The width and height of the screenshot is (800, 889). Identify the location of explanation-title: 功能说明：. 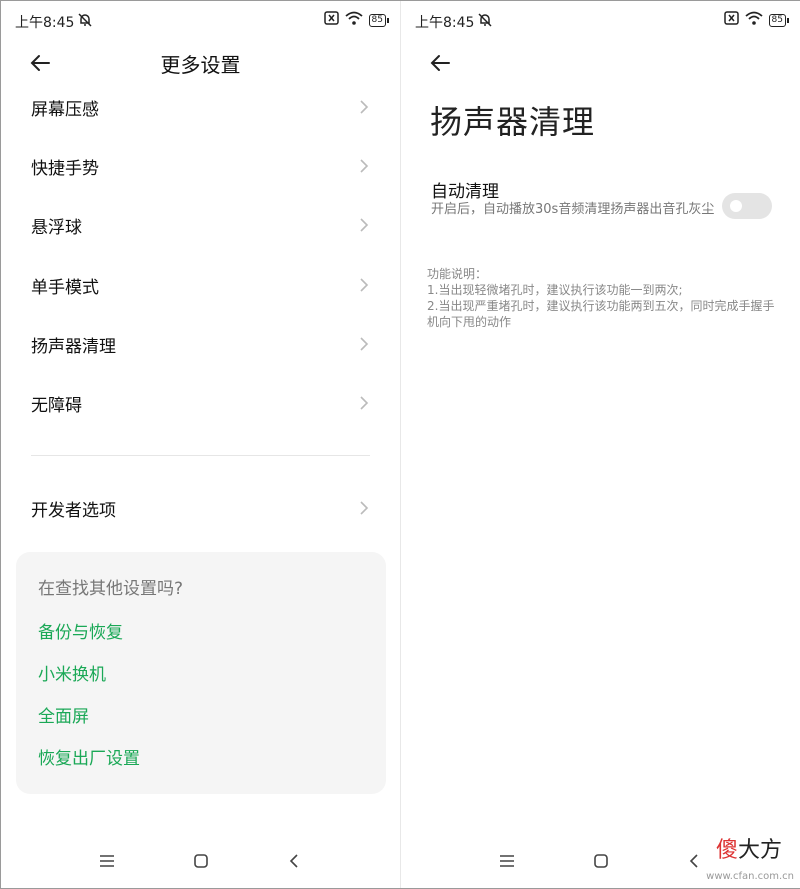
(457, 274).